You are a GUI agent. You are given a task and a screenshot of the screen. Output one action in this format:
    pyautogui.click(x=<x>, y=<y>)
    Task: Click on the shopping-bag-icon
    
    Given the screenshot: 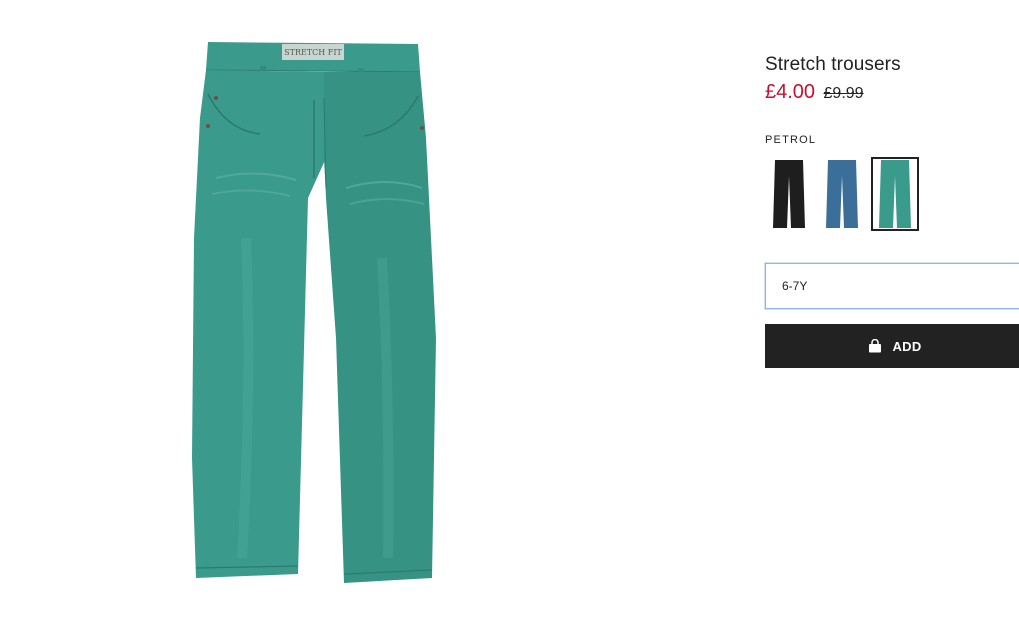 What is the action you would take?
    pyautogui.click(x=875, y=345)
    